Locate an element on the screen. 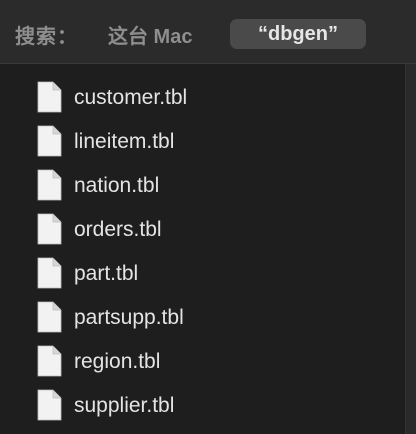  file-name: lineitem.tbl is located at coordinates (124, 141).